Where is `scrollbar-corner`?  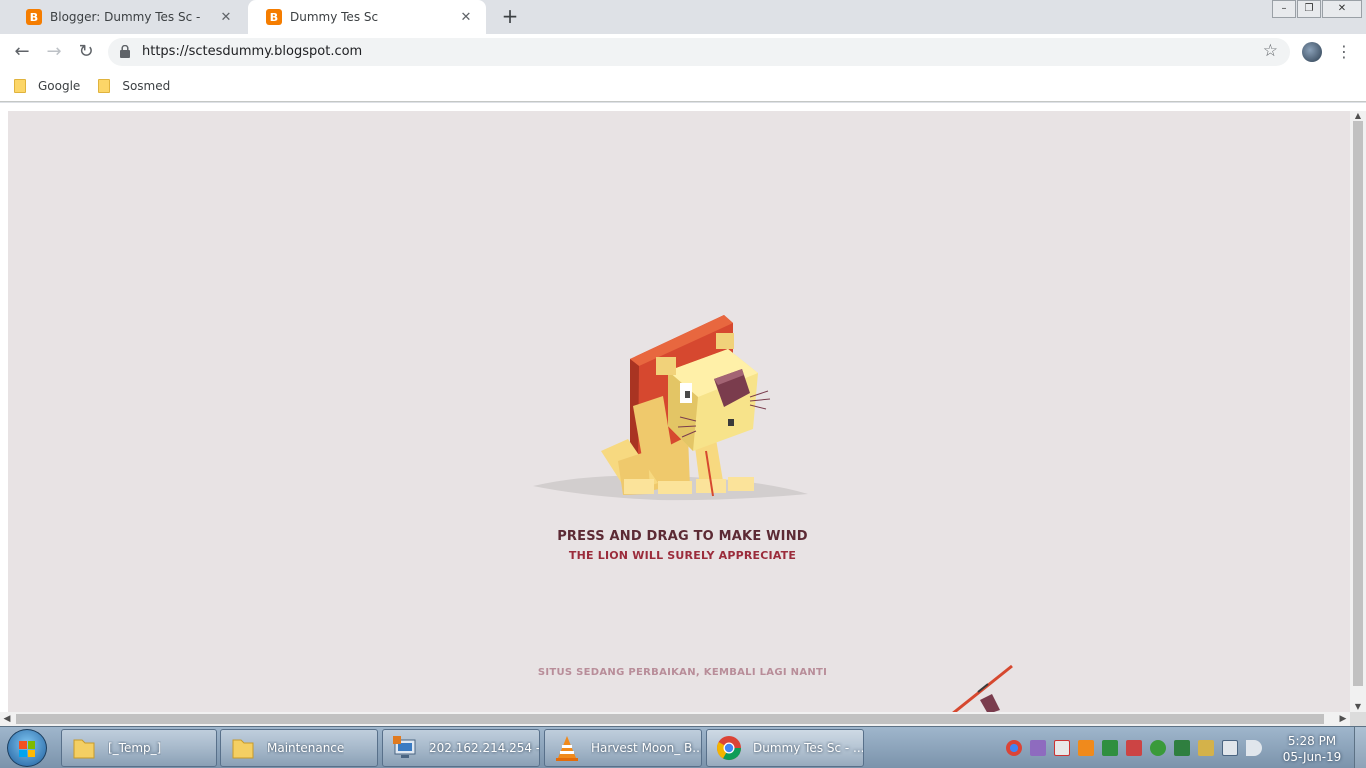 scrollbar-corner is located at coordinates (1358, 719).